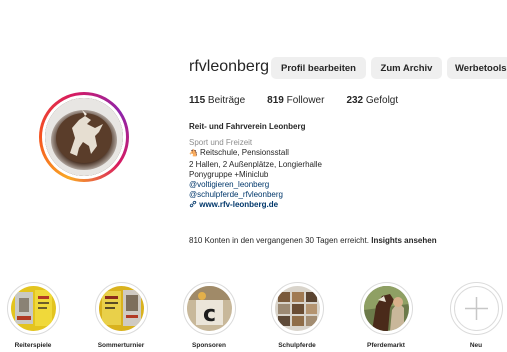  I want to click on bio-line-1-text: Reitschule, Pensionsstall, so click(244, 153).